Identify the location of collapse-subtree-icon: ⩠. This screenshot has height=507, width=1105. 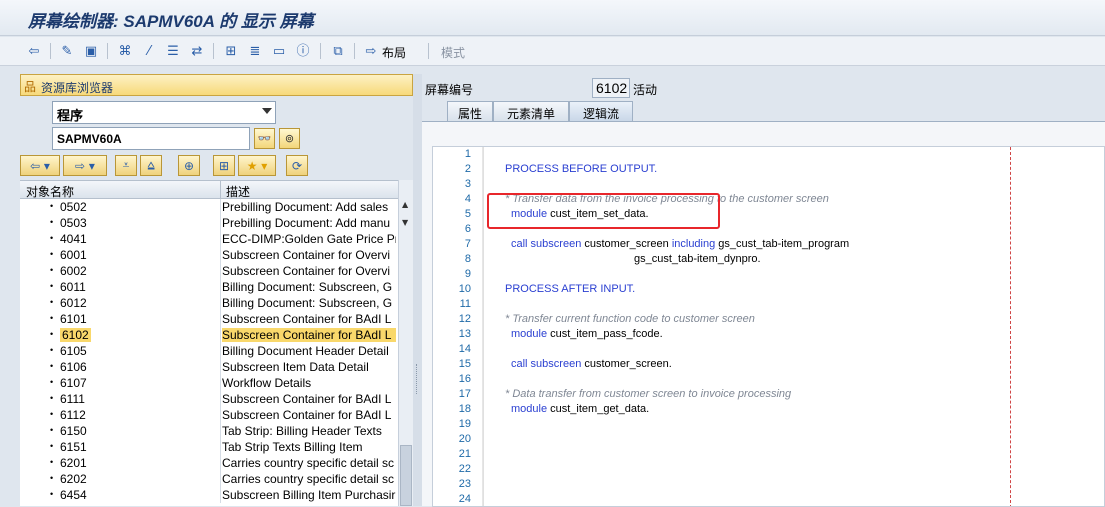
(151, 165).